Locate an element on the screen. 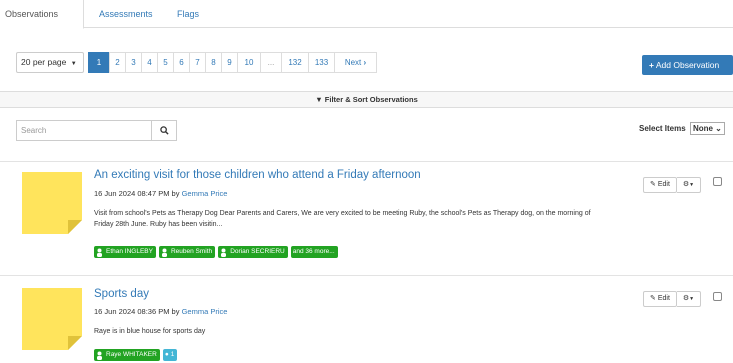 Image resolution: width=733 pixels, height=363 pixels. observation-meta: 16 Jun 2024 08:47 PM by Gemma Price is located at coordinates (160, 193).